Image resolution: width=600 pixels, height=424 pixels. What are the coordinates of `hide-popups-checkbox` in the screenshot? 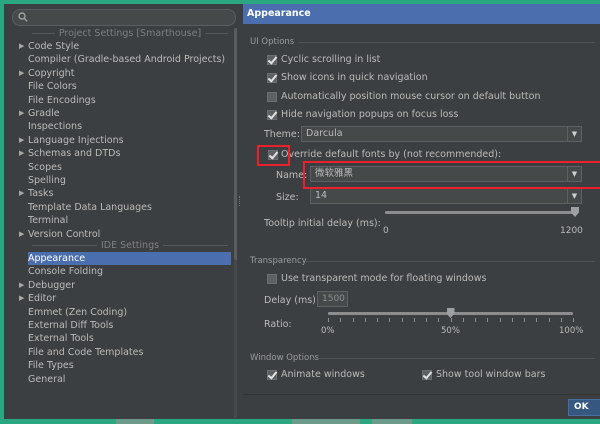 It's located at (272, 115).